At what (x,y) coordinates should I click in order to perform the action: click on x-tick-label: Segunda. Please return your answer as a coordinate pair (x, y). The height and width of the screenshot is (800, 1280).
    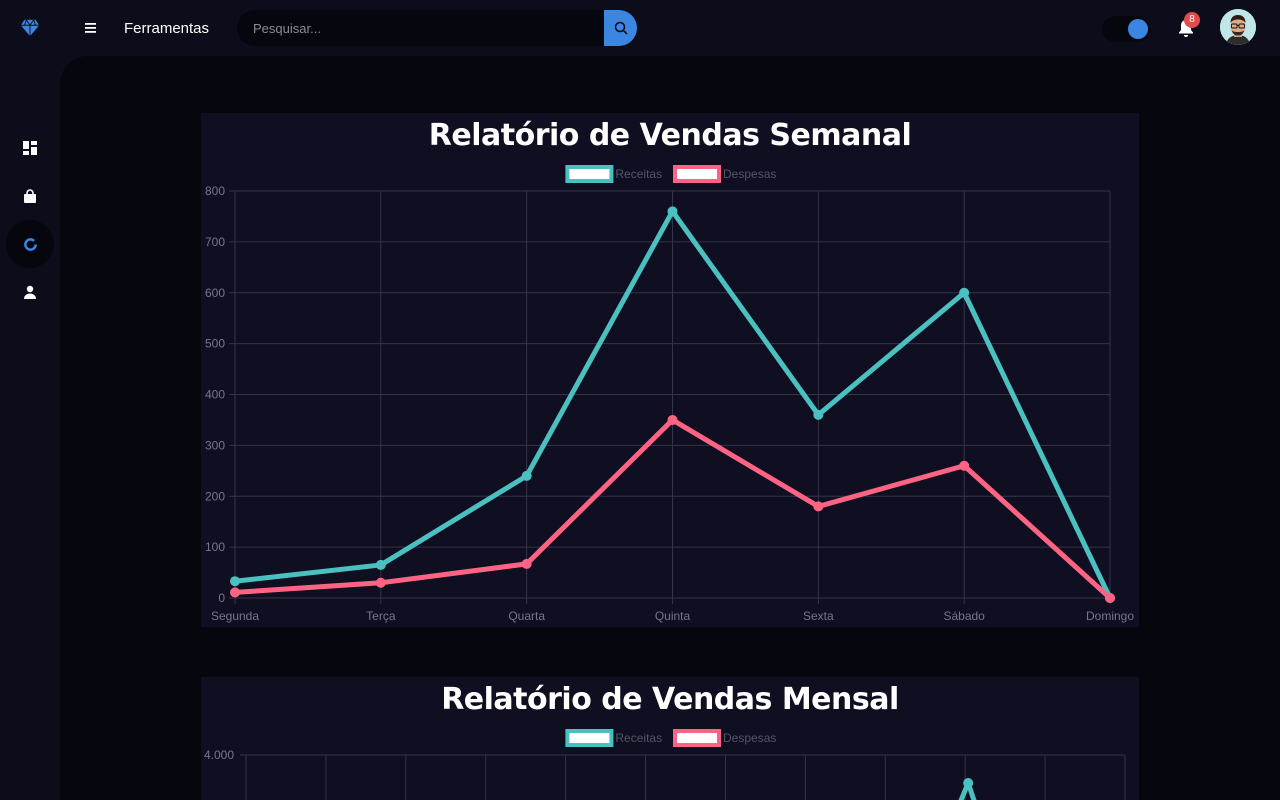
    Looking at the image, I should click on (235, 616).